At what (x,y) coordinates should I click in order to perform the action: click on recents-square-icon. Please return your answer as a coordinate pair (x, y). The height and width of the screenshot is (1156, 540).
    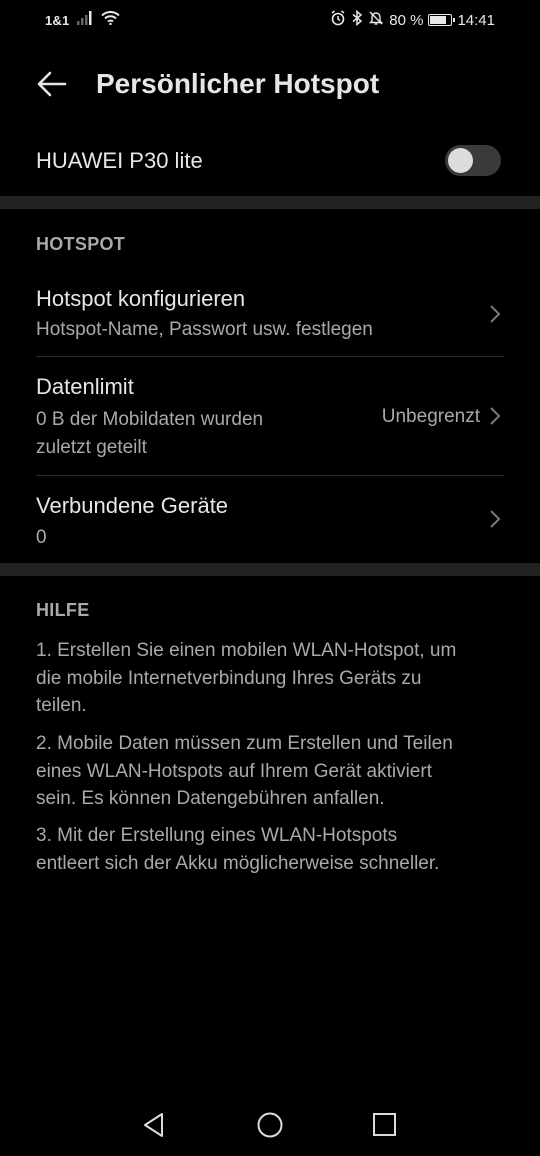
    Looking at the image, I should click on (384, 1124).